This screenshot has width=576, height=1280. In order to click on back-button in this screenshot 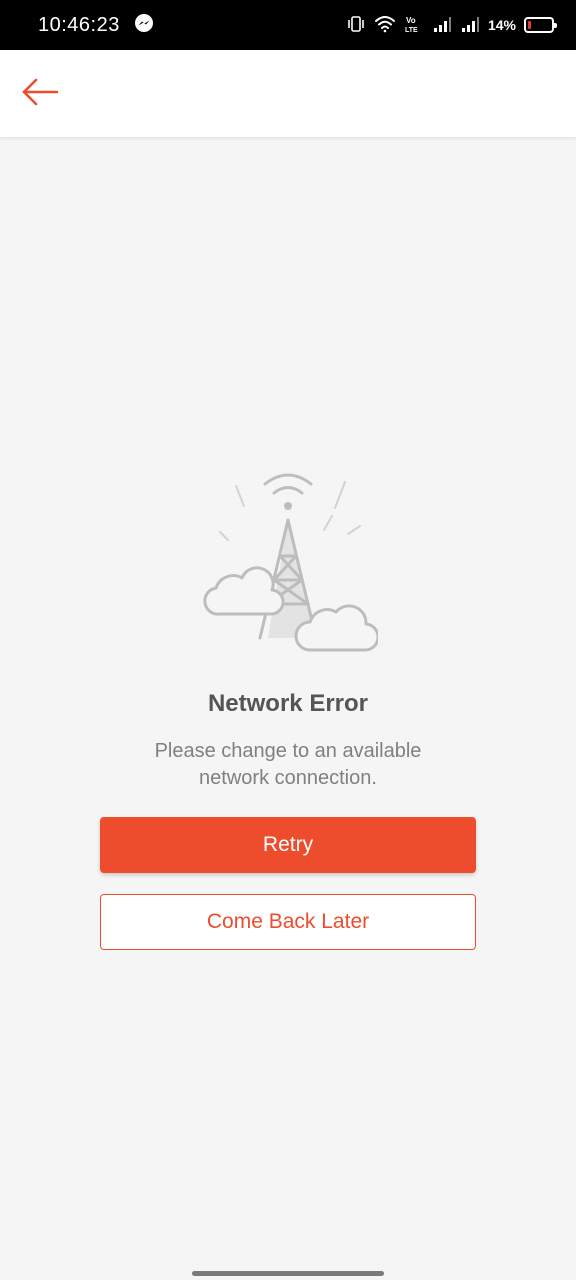, I will do `click(40, 94)`.